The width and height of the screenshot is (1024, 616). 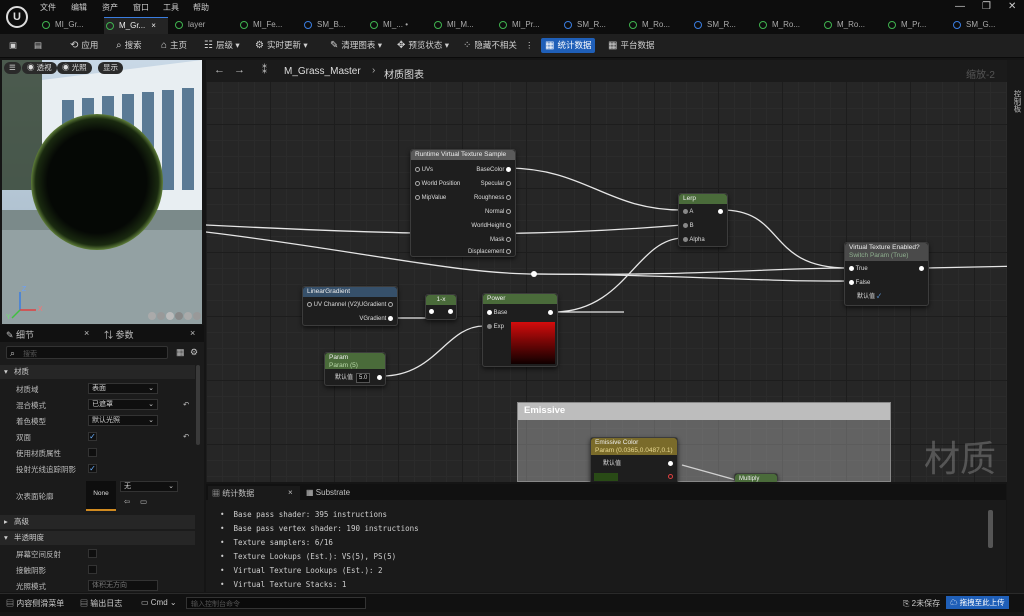 I want to click on input-pin: MipValue, so click(x=430, y=198).